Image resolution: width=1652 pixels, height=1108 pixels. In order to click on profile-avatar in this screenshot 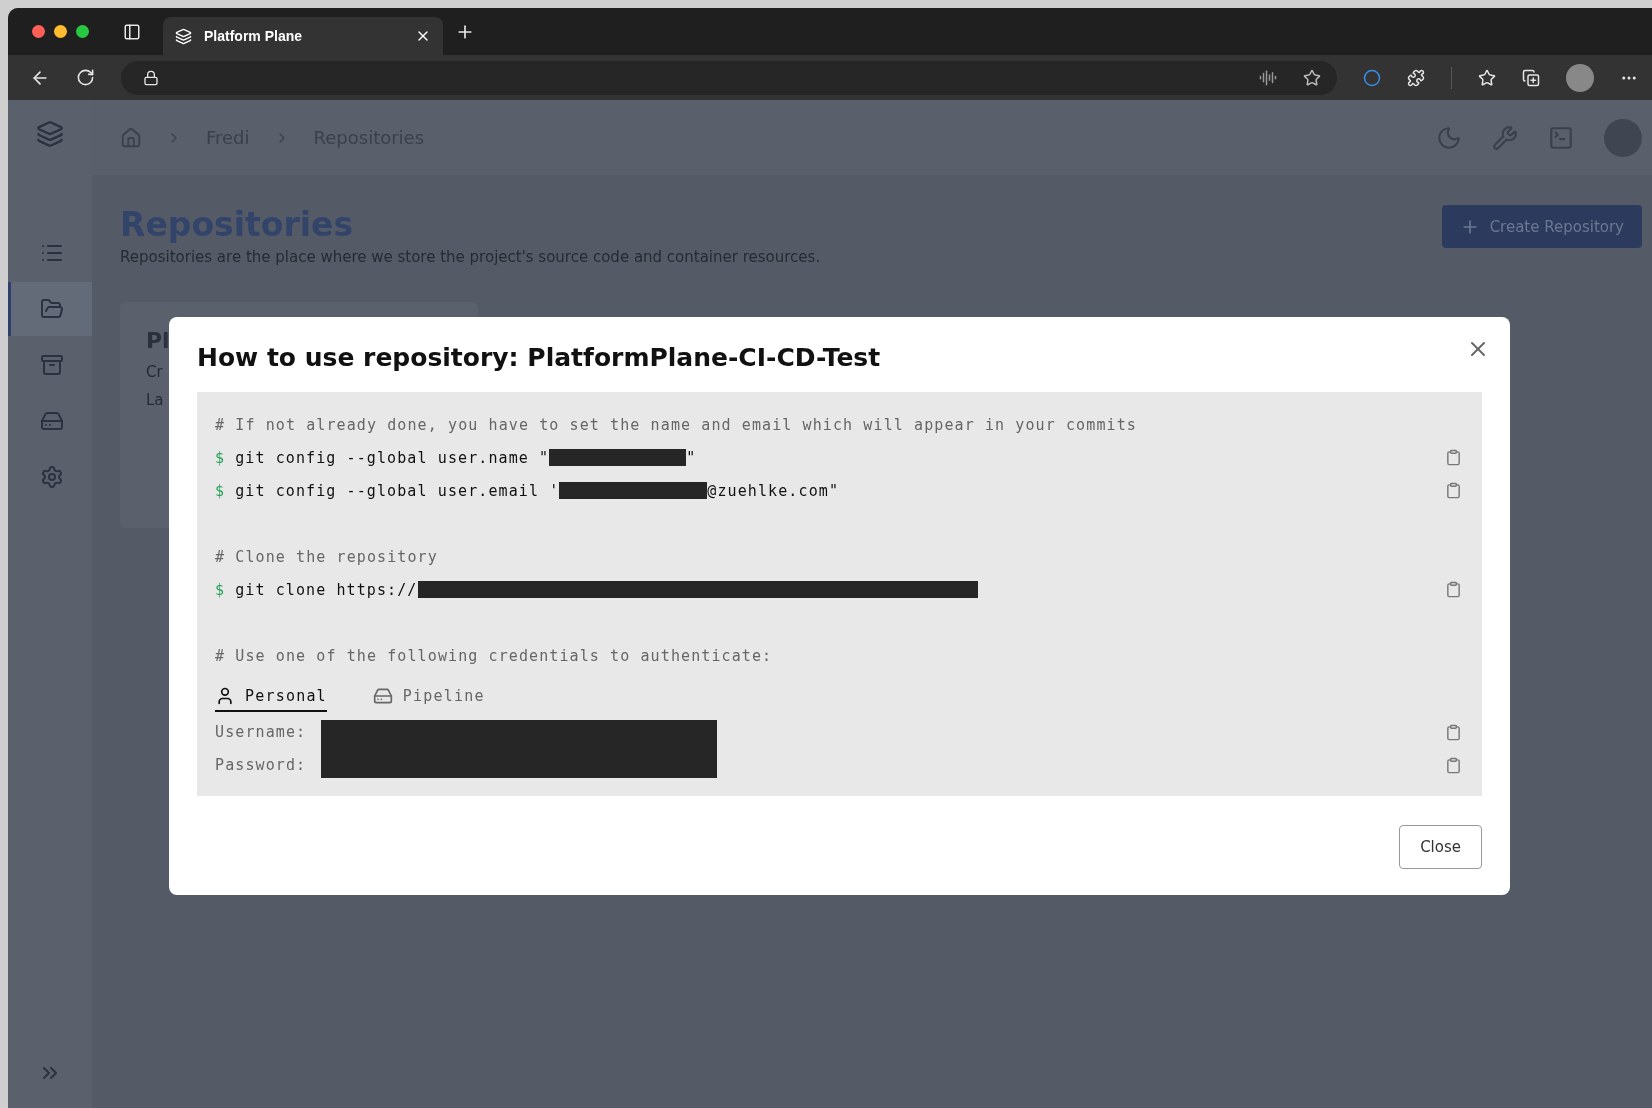, I will do `click(1580, 77)`.